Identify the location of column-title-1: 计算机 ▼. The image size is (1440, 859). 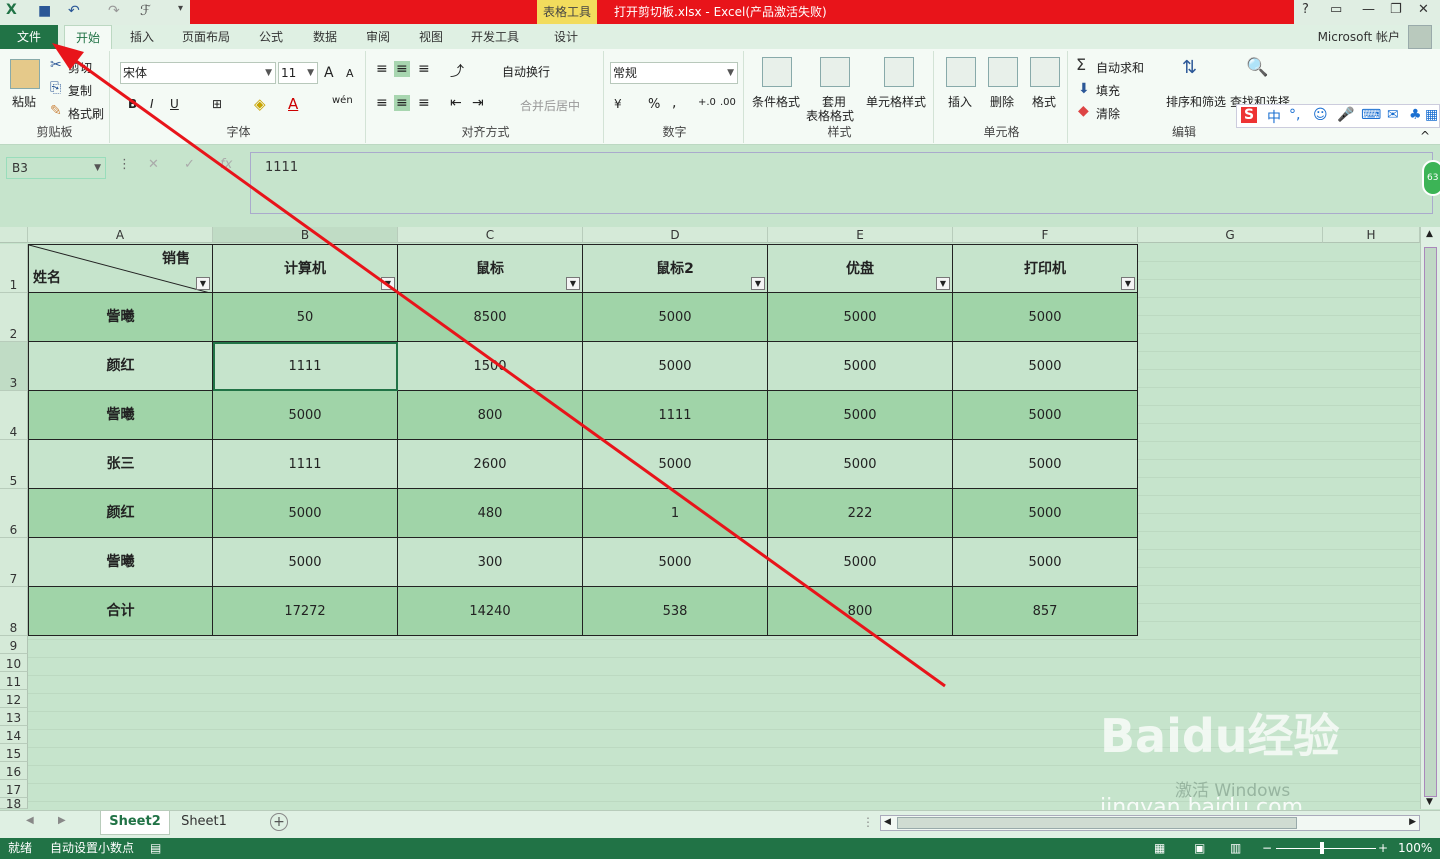
(305, 268).